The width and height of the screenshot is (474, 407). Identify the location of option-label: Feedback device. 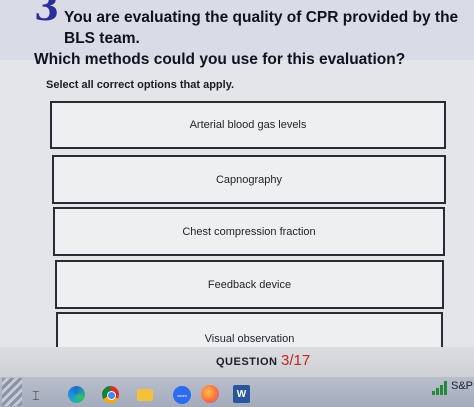
(249, 284).